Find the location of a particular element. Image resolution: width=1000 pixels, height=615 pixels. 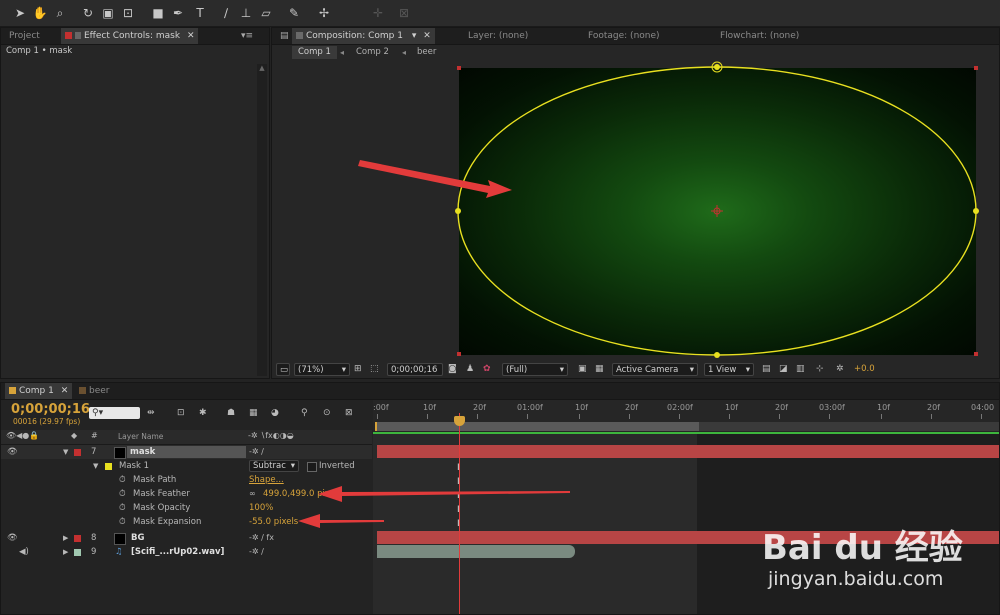

pan-behind-tool-icon: ⊡ is located at coordinates (128, 13).